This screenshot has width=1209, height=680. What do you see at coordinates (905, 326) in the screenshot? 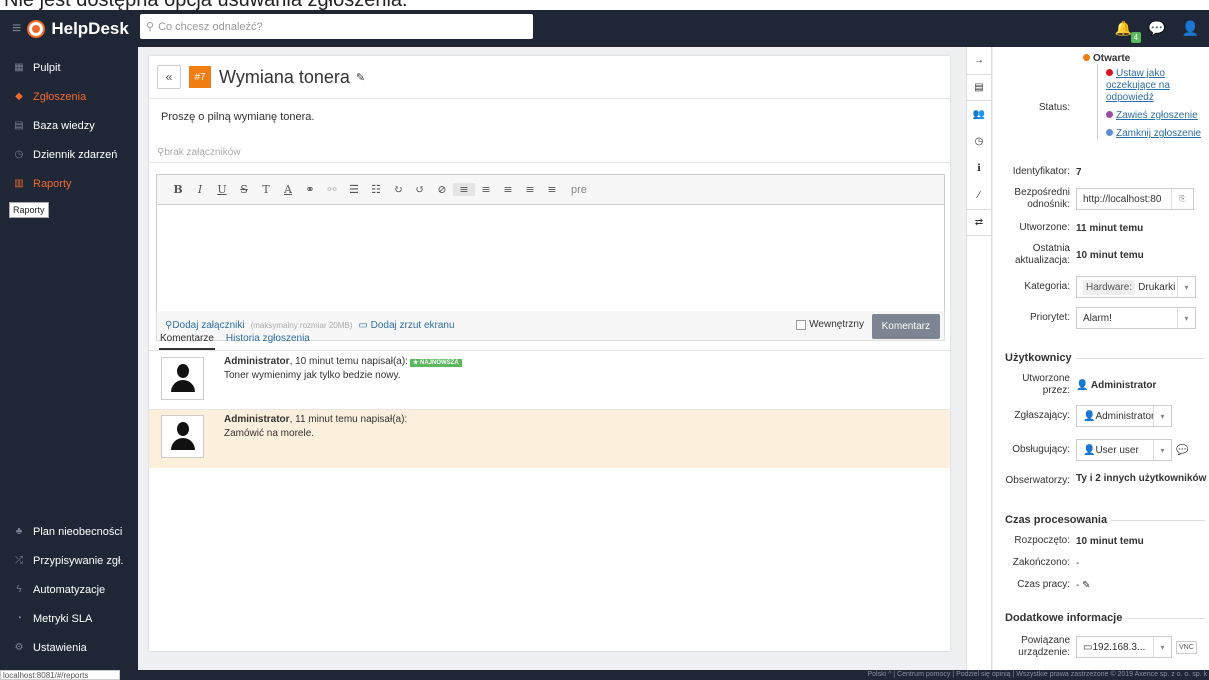
I see `comment-button: Komentarz` at bounding box center [905, 326].